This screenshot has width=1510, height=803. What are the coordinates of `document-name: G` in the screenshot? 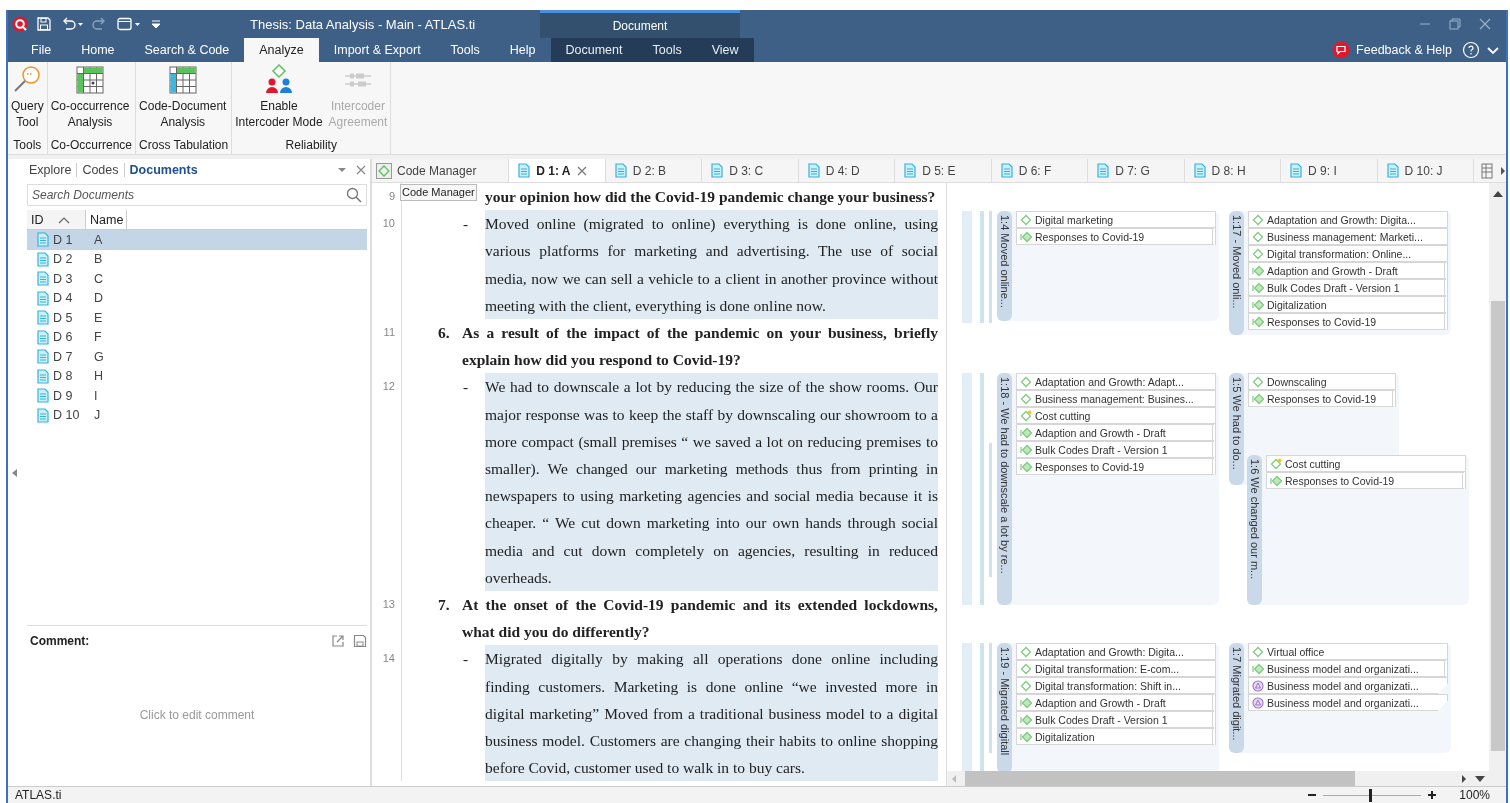 It's located at (98, 356).